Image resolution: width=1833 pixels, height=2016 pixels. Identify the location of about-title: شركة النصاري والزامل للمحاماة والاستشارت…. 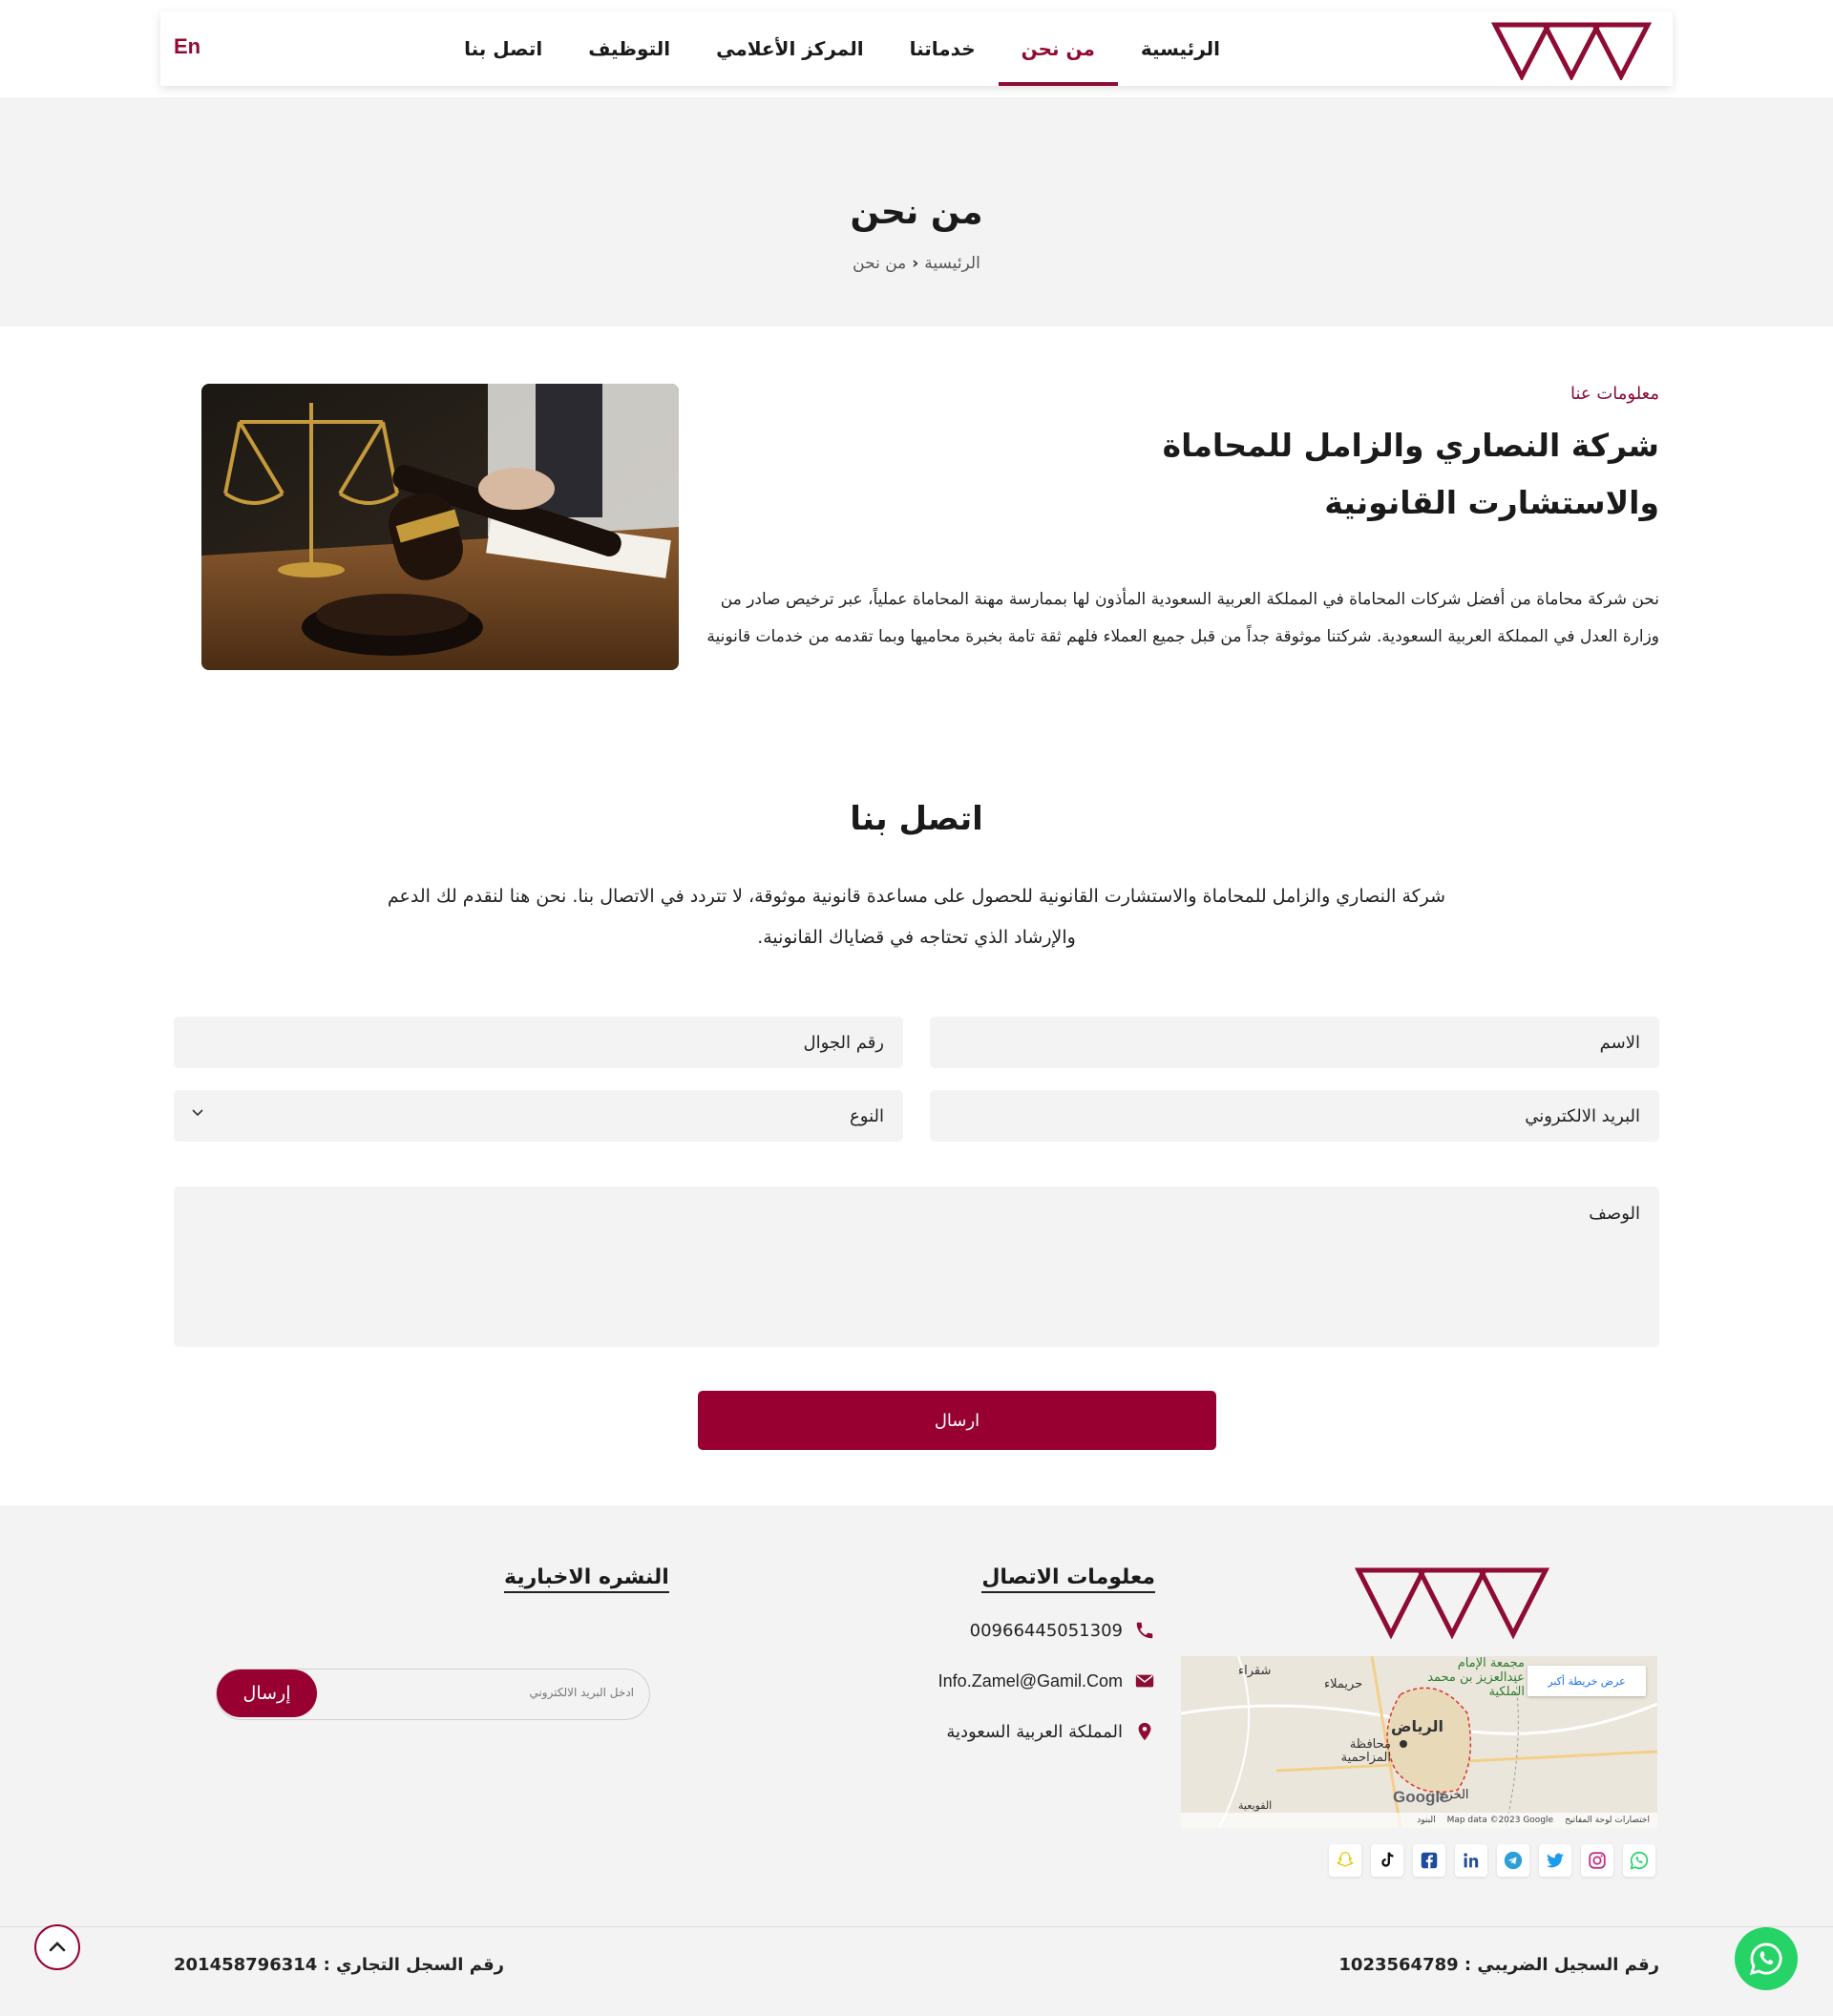
(1411, 474).